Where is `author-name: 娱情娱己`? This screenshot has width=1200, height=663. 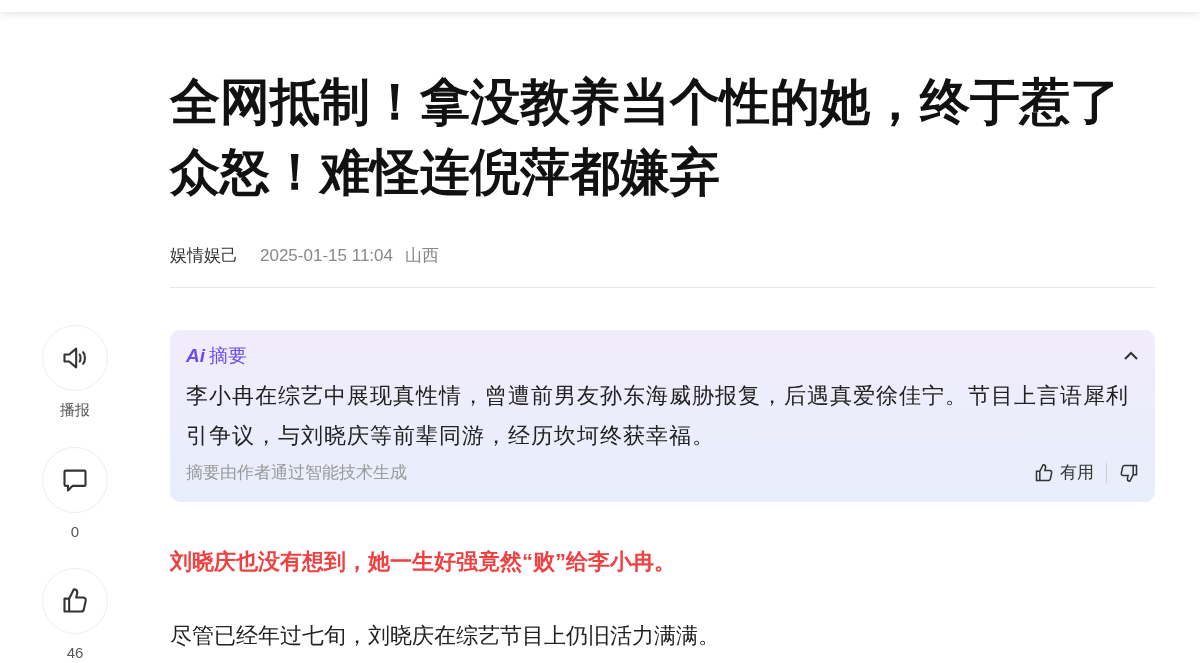 author-name: 娱情娱己 is located at coordinates (204, 256).